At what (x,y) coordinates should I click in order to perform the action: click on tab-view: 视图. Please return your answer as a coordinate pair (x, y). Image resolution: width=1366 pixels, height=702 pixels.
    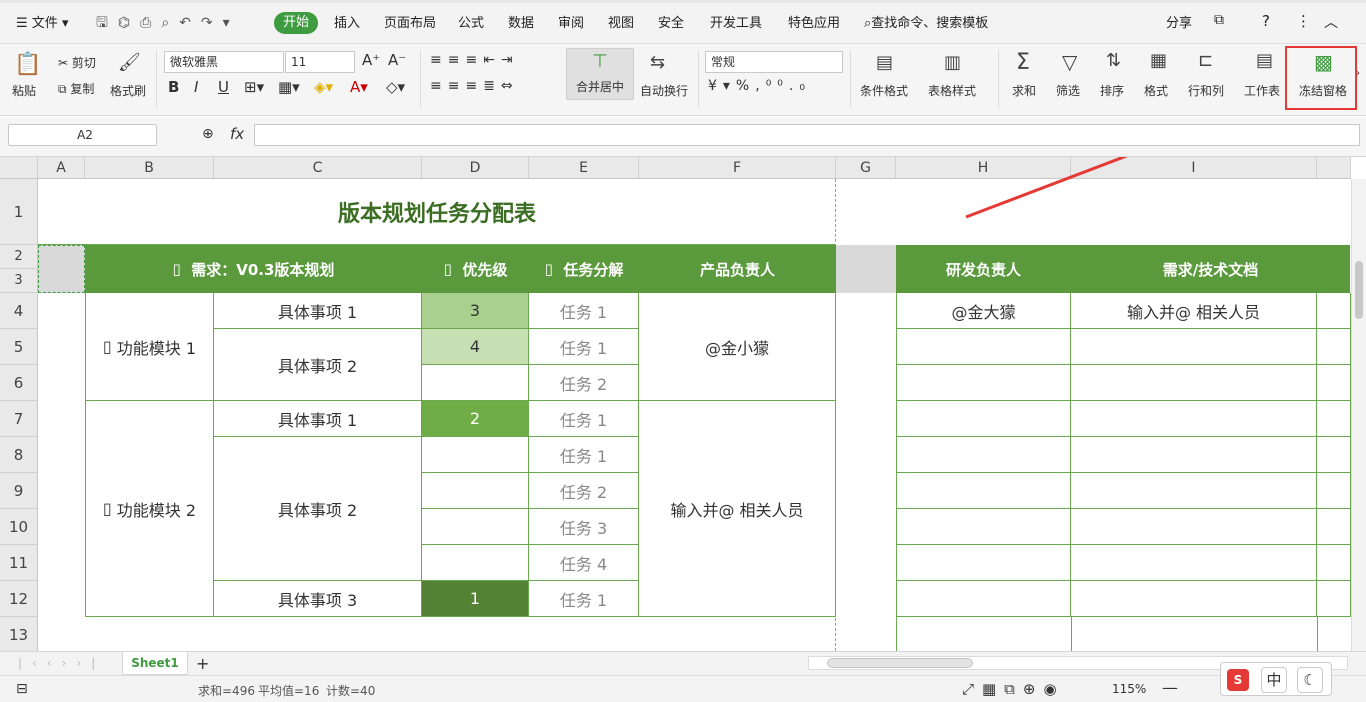
    Looking at the image, I should click on (621, 21).